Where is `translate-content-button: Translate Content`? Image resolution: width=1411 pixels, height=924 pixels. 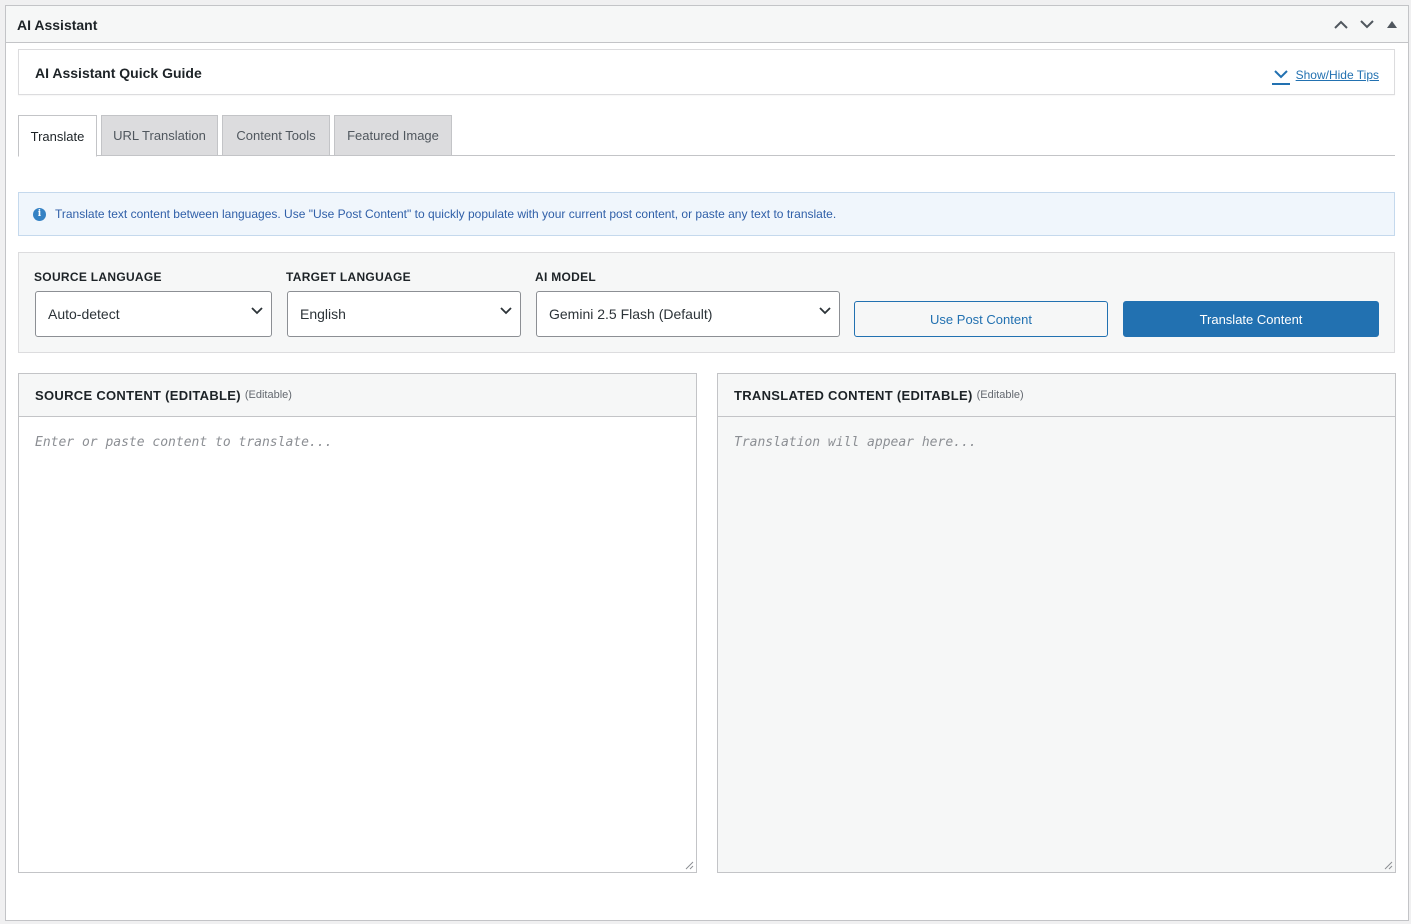
translate-content-button: Translate Content is located at coordinates (1251, 319).